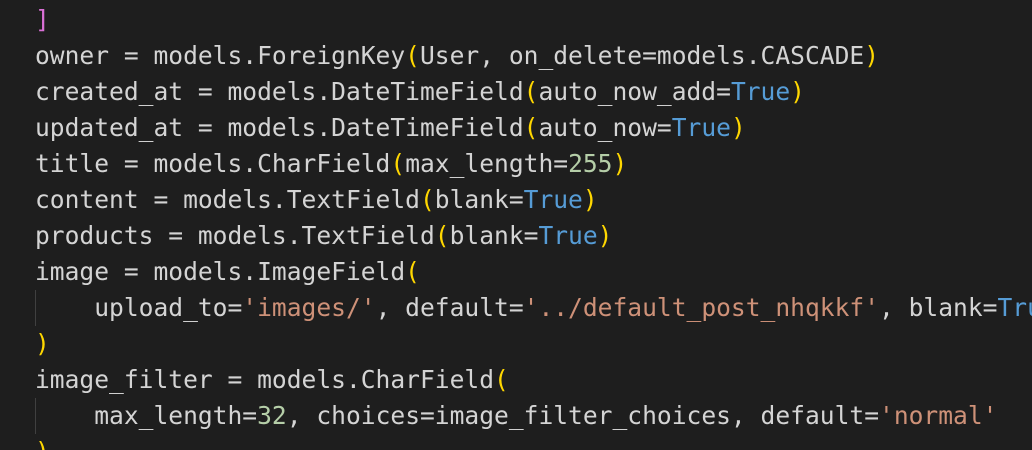 The image size is (1032, 450). I want to click on code-token: content = models.TextField, so click(227, 199).